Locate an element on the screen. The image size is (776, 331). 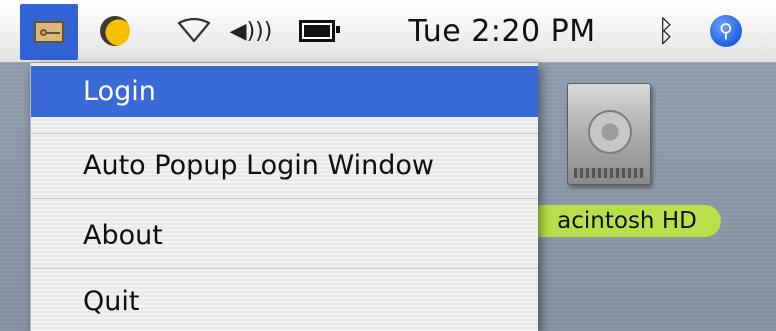
menu-item-auto-popup-login-window: Auto Popup Login Window is located at coordinates (284, 165).